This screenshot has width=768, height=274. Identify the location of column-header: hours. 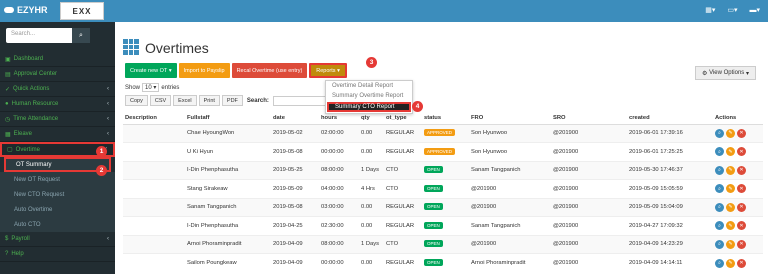
(339, 118).